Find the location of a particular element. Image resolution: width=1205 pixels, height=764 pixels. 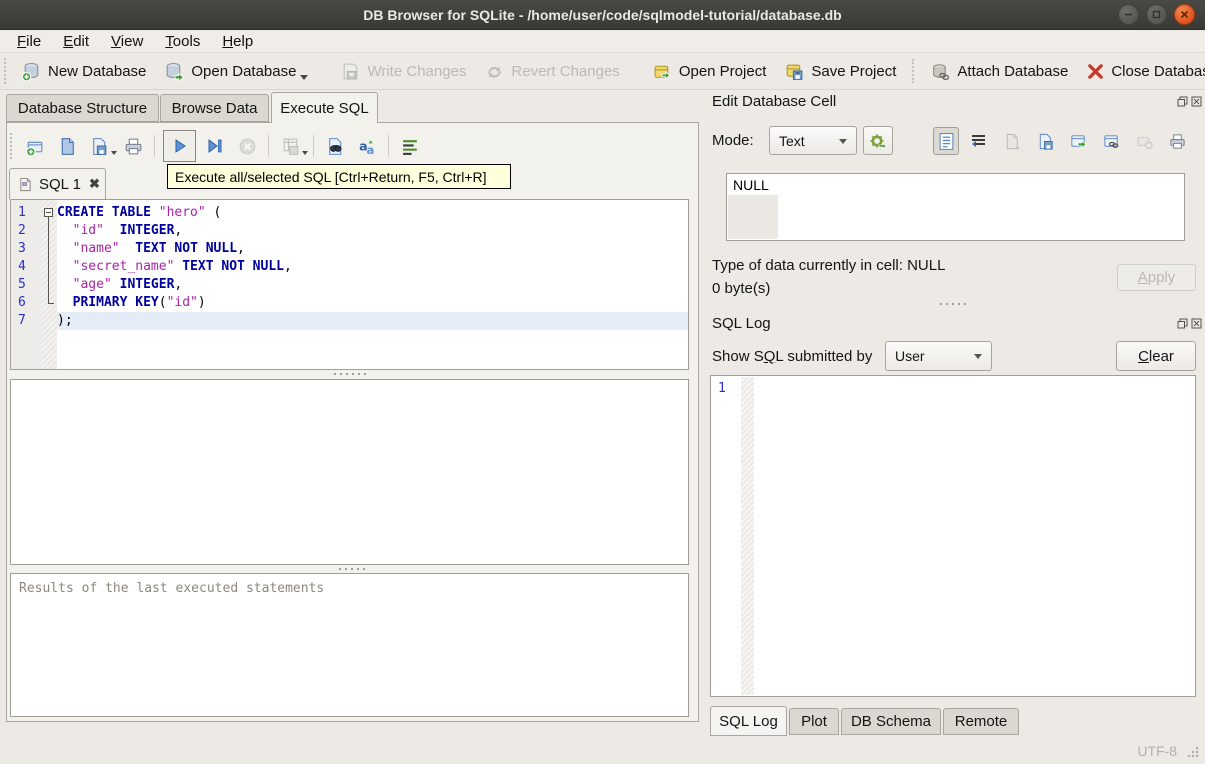

save-project-button: Save Project is located at coordinates (840, 71).